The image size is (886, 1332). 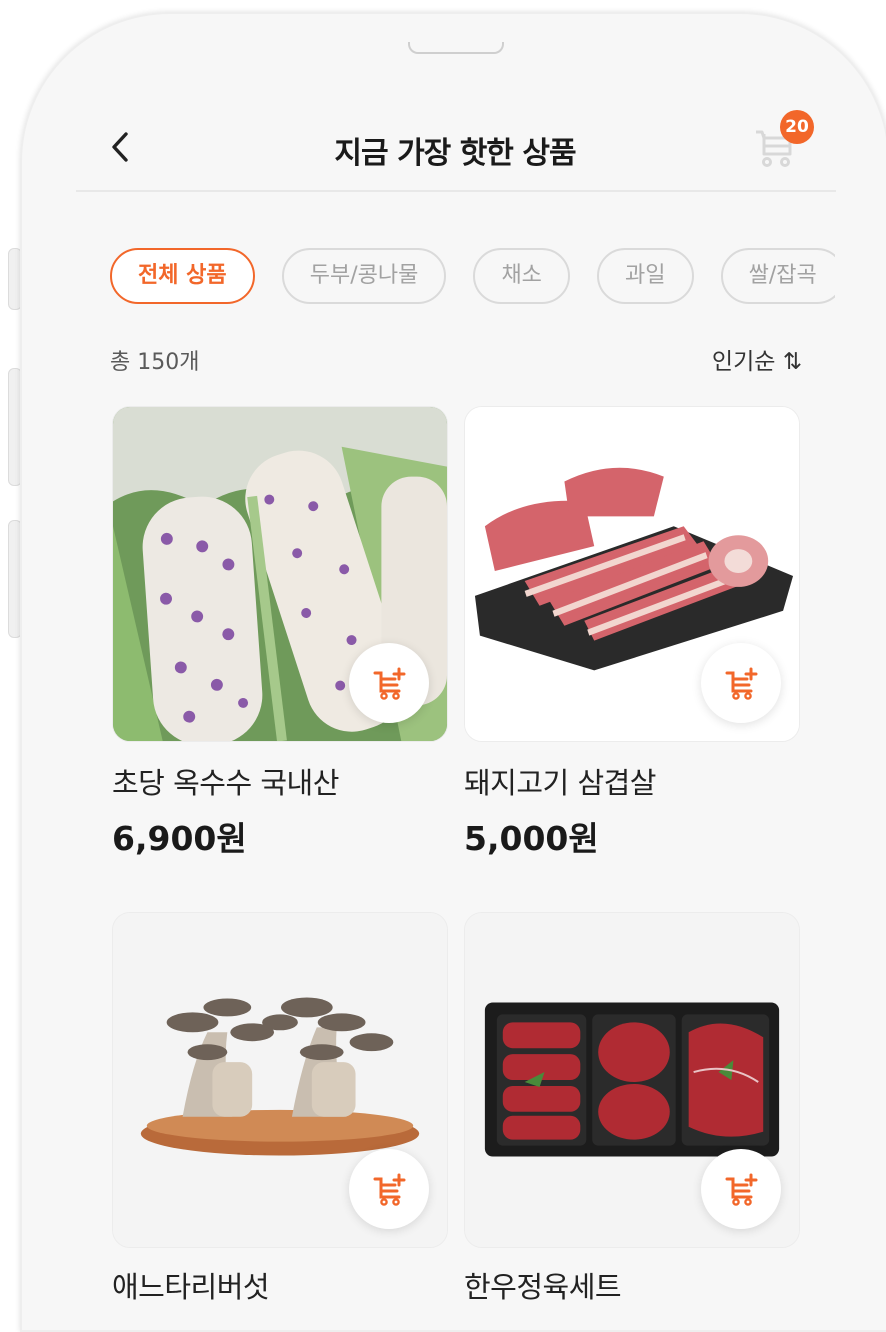 What do you see at coordinates (182, 276) in the screenshot?
I see `chip-all-products: 전체 상품` at bounding box center [182, 276].